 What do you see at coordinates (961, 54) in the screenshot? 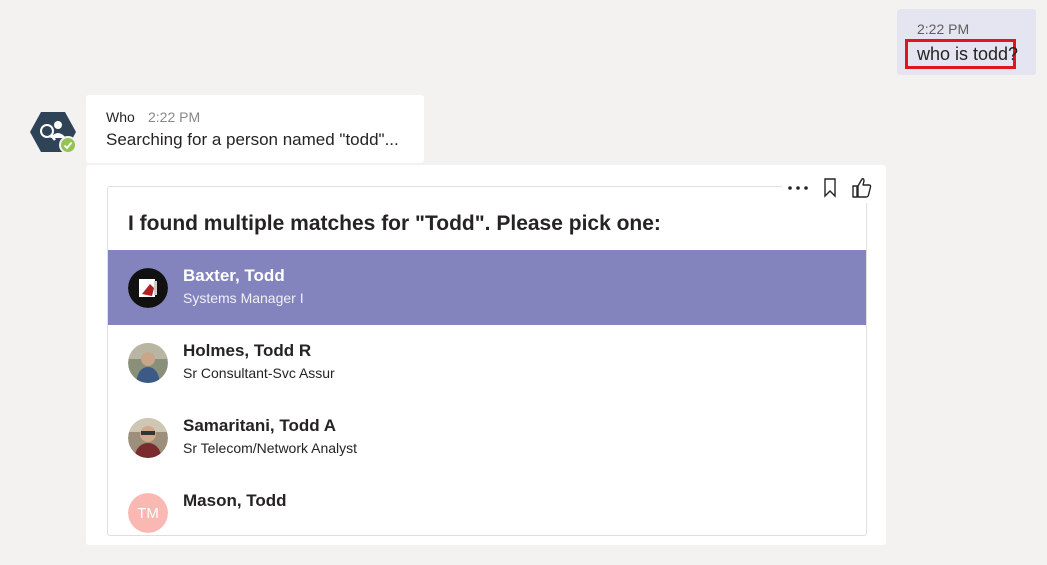
I see `outgoing-message-text: who is todd?` at bounding box center [961, 54].